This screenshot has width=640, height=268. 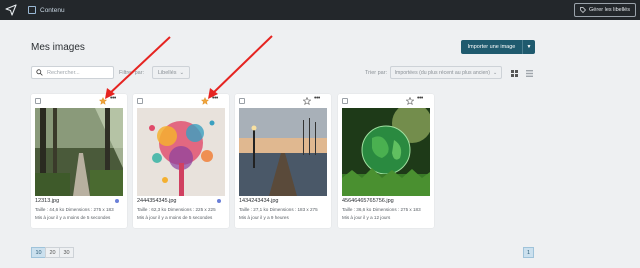 I want to click on search-box, so click(x=72, y=72).